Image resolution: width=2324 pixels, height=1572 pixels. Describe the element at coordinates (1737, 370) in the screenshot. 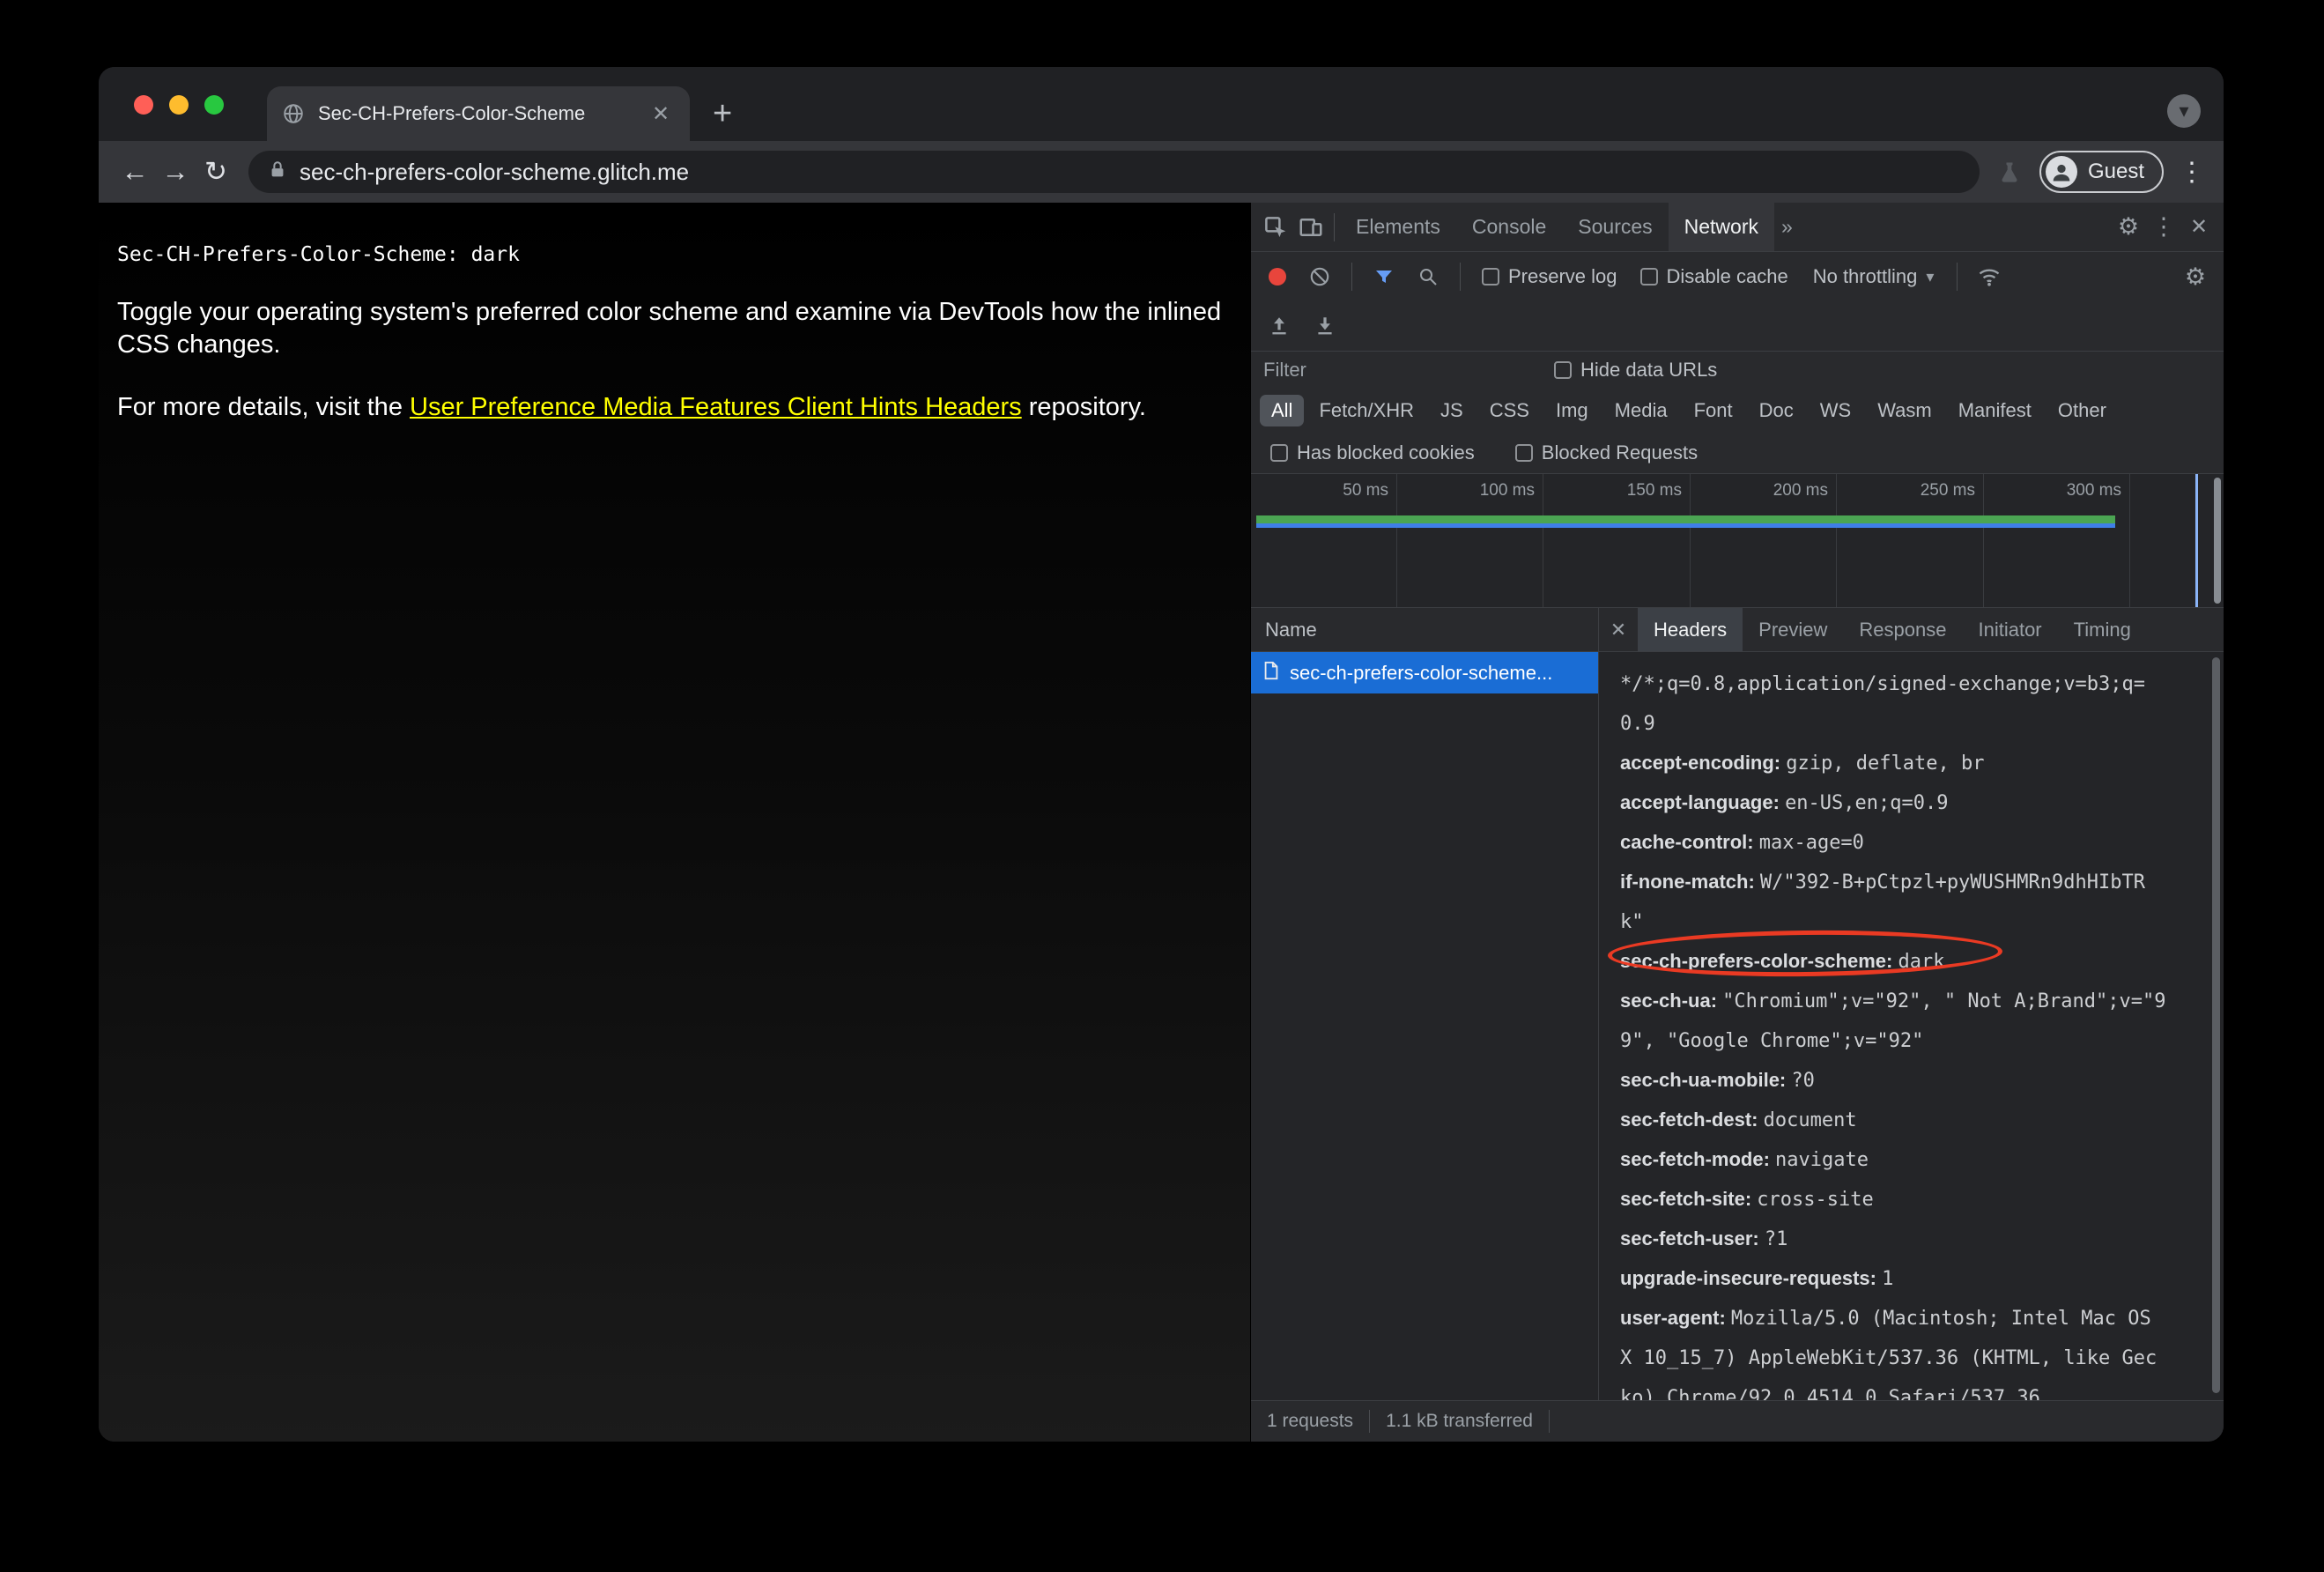

I see `filter-row: Hide data URLs` at that location.